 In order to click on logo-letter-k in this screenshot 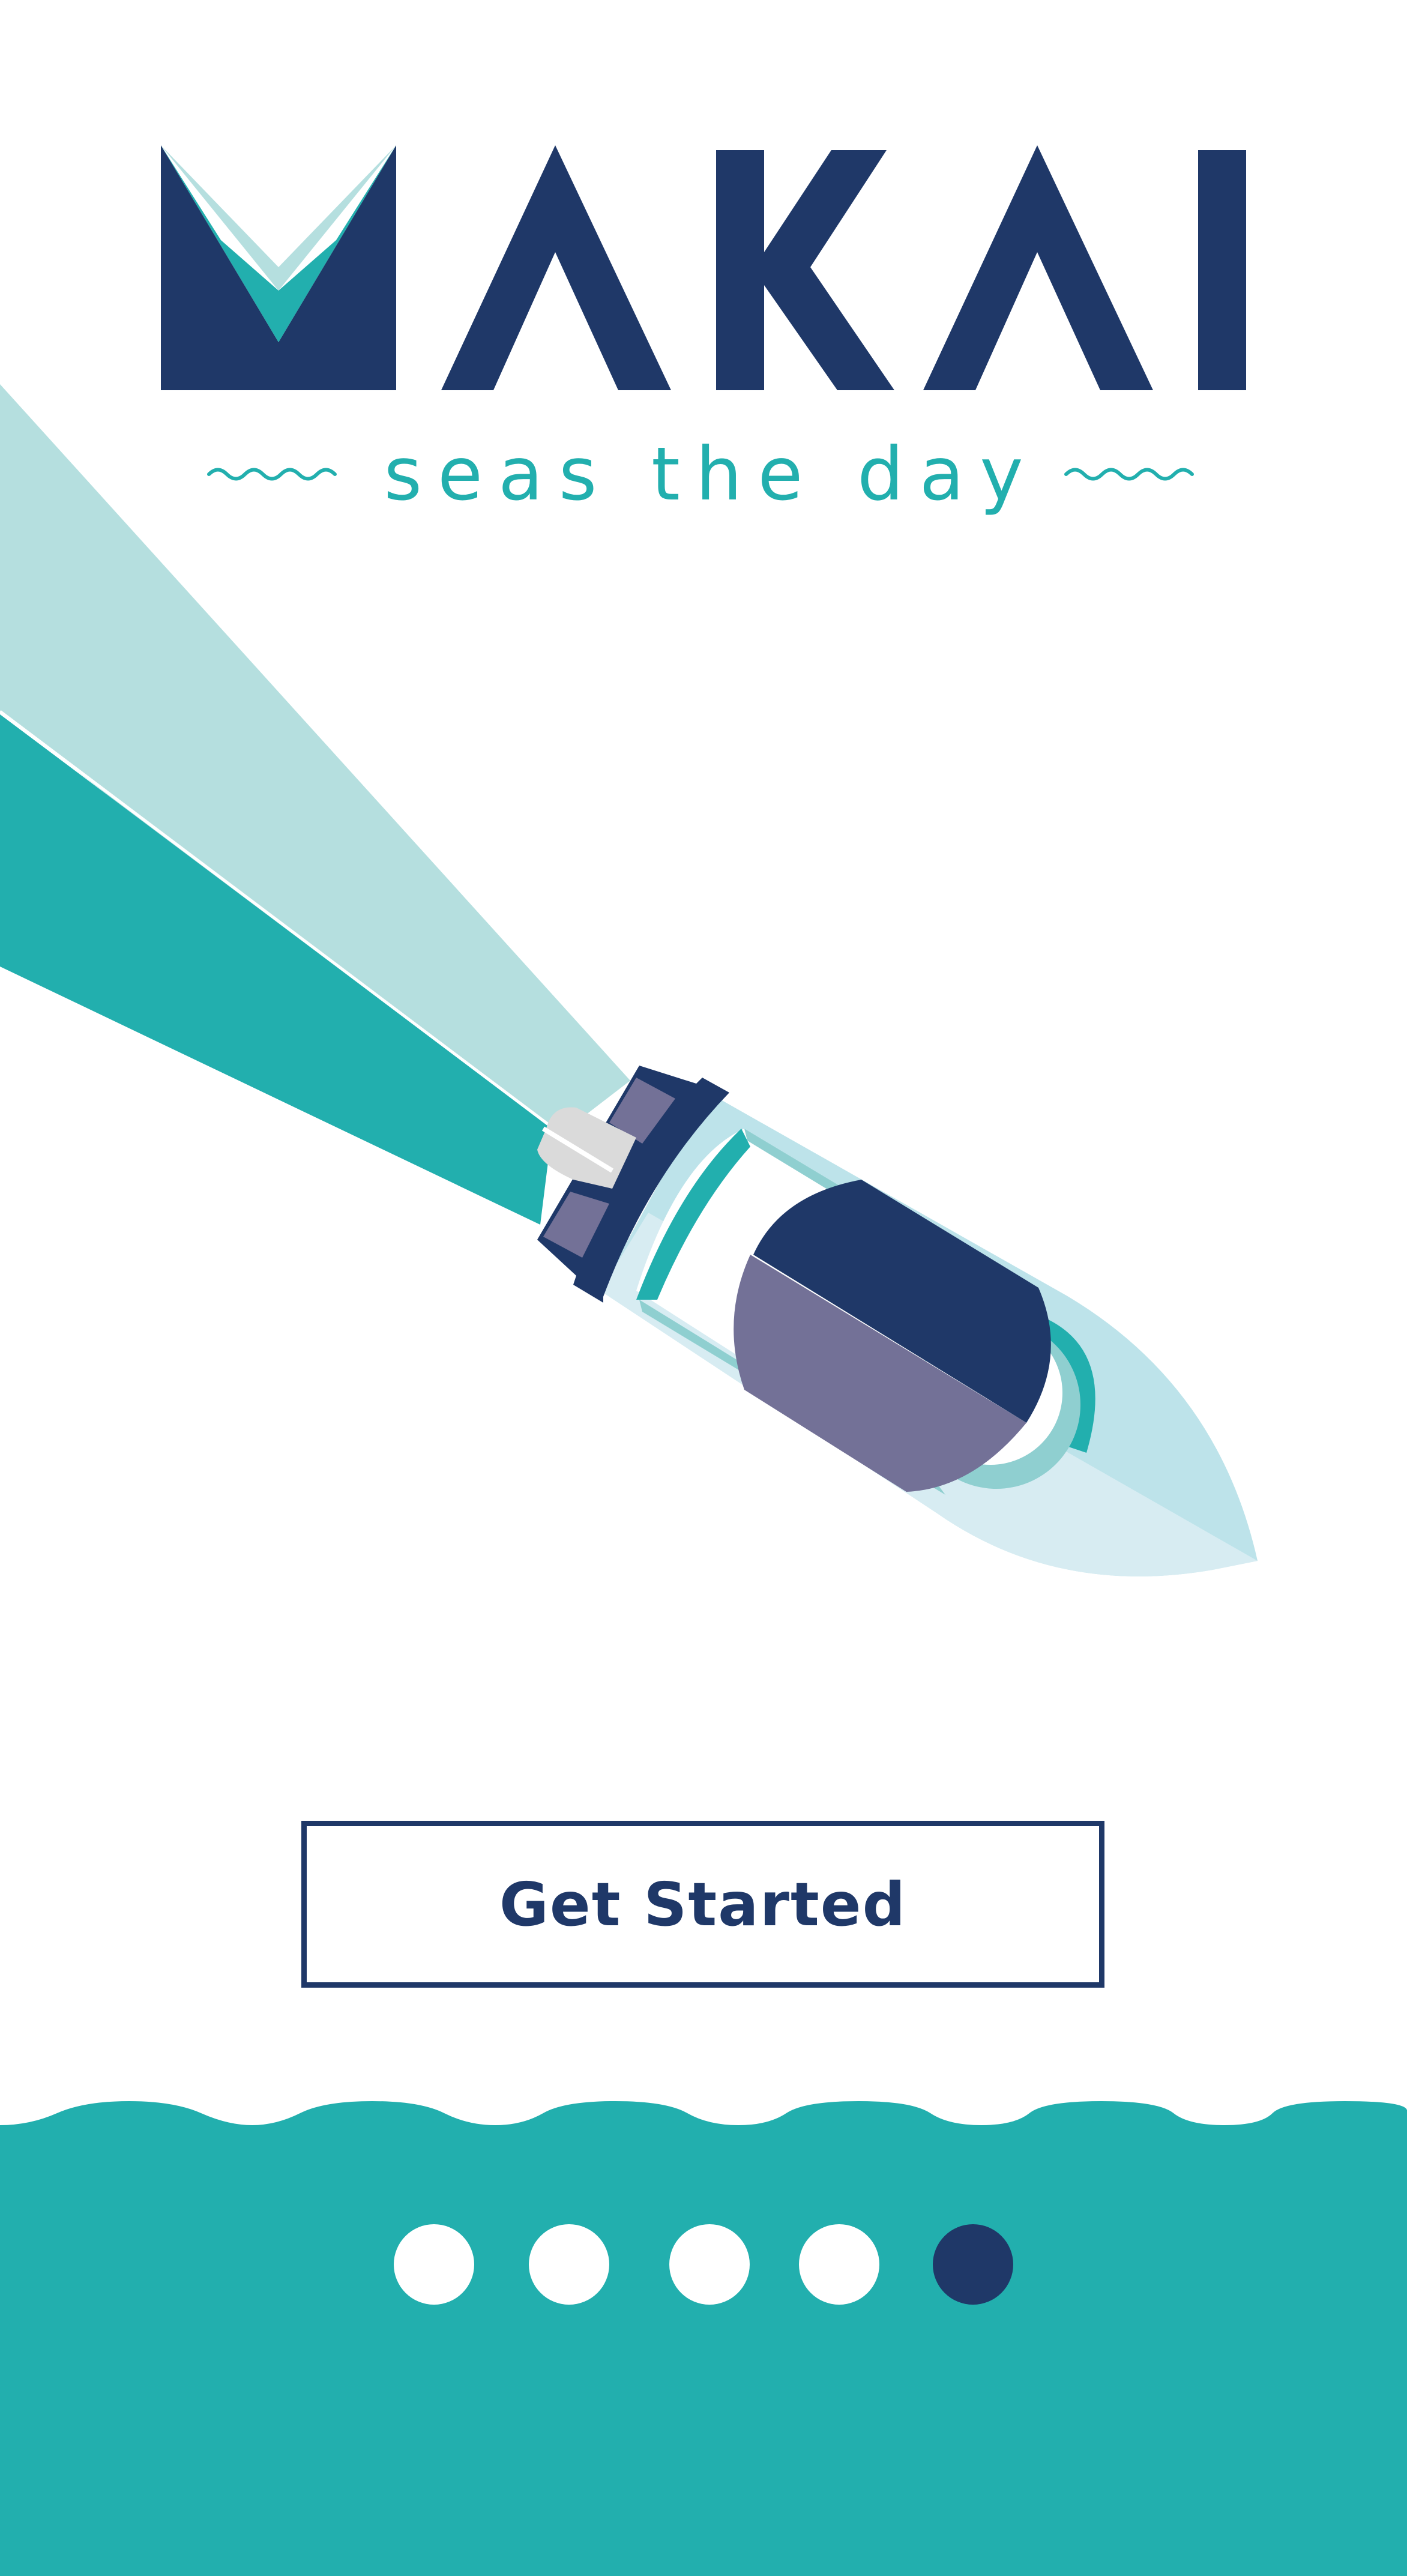, I will do `click(805, 270)`.